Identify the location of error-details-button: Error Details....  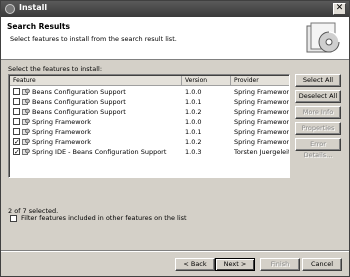
(318, 148).